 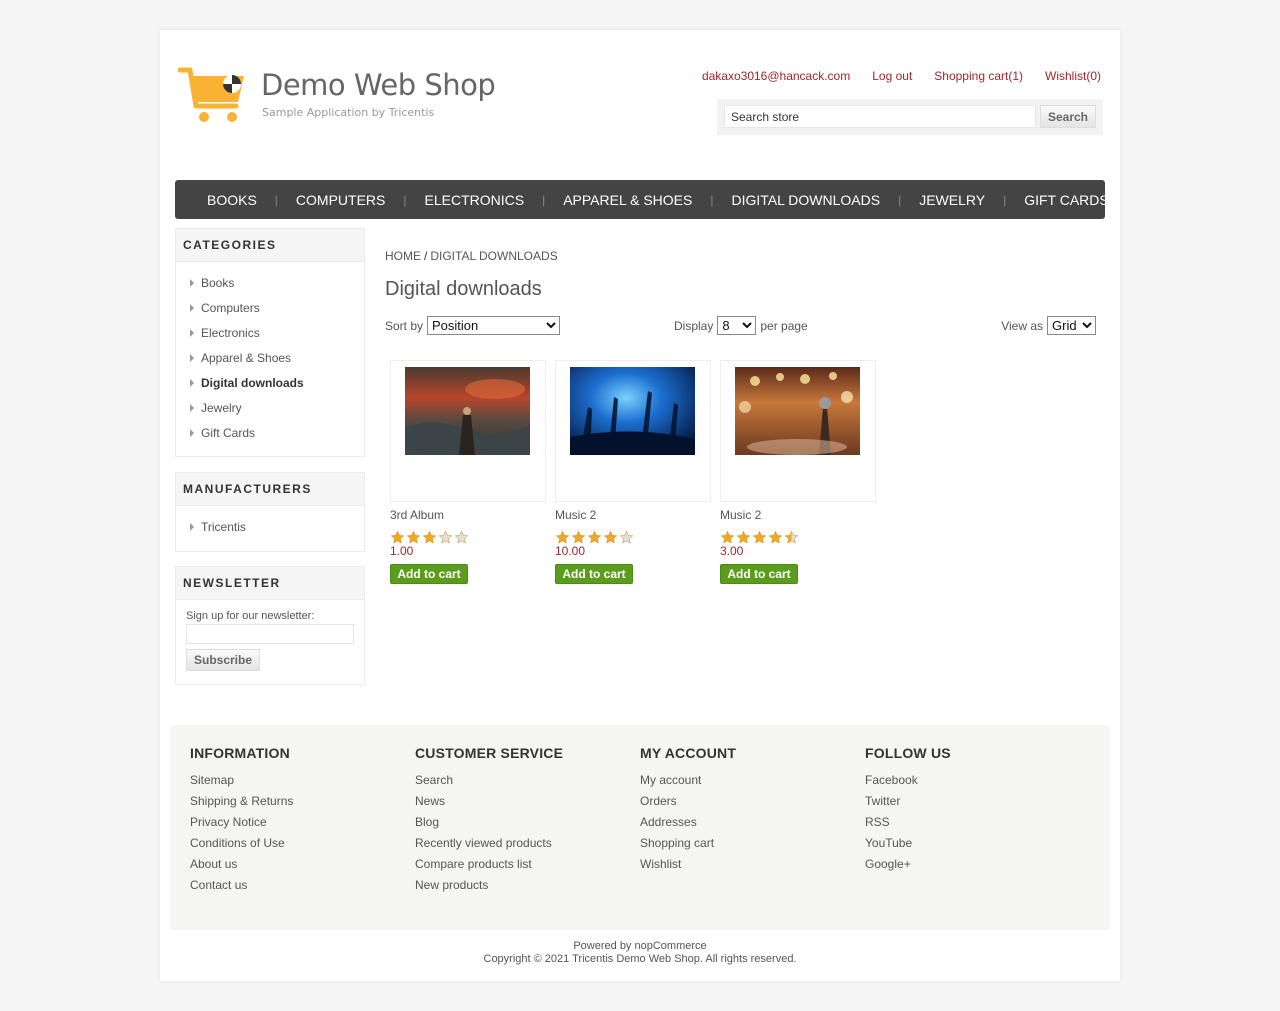 What do you see at coordinates (745, 867) in the screenshot?
I see `footer-link-wishlist: Wishlist` at bounding box center [745, 867].